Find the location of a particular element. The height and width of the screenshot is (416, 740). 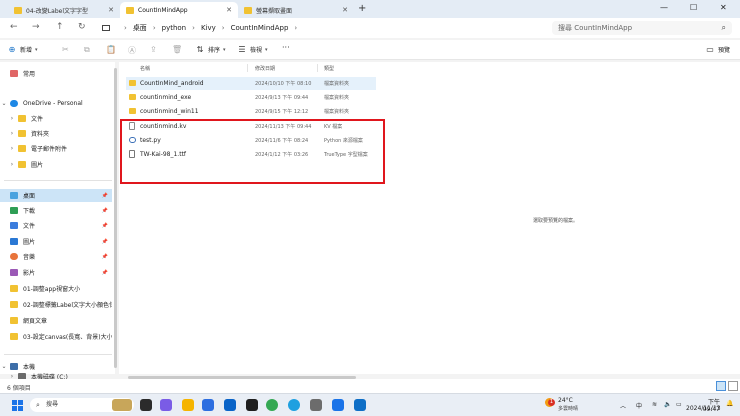

column-header-type: 類型 is located at coordinates (329, 68).